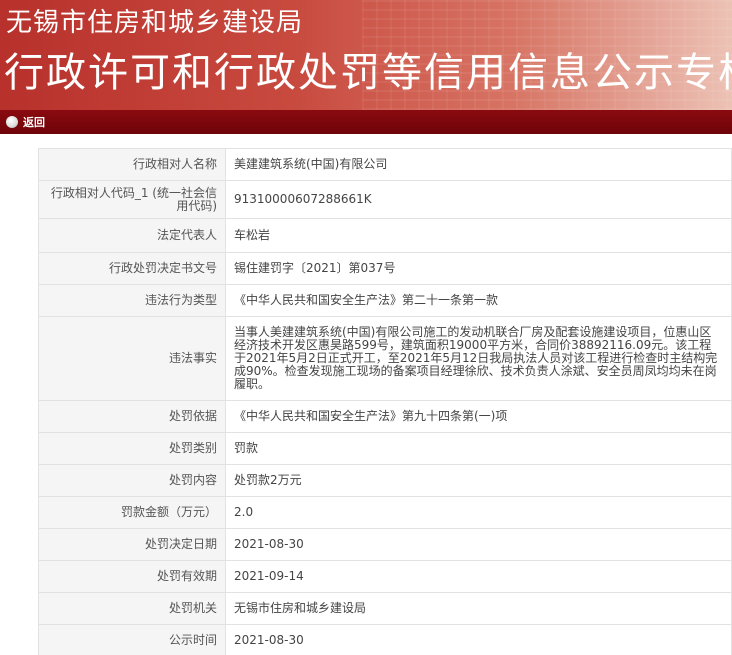 The image size is (732, 655). What do you see at coordinates (132, 416) in the screenshot?
I see `row-label: 处罚依据` at bounding box center [132, 416].